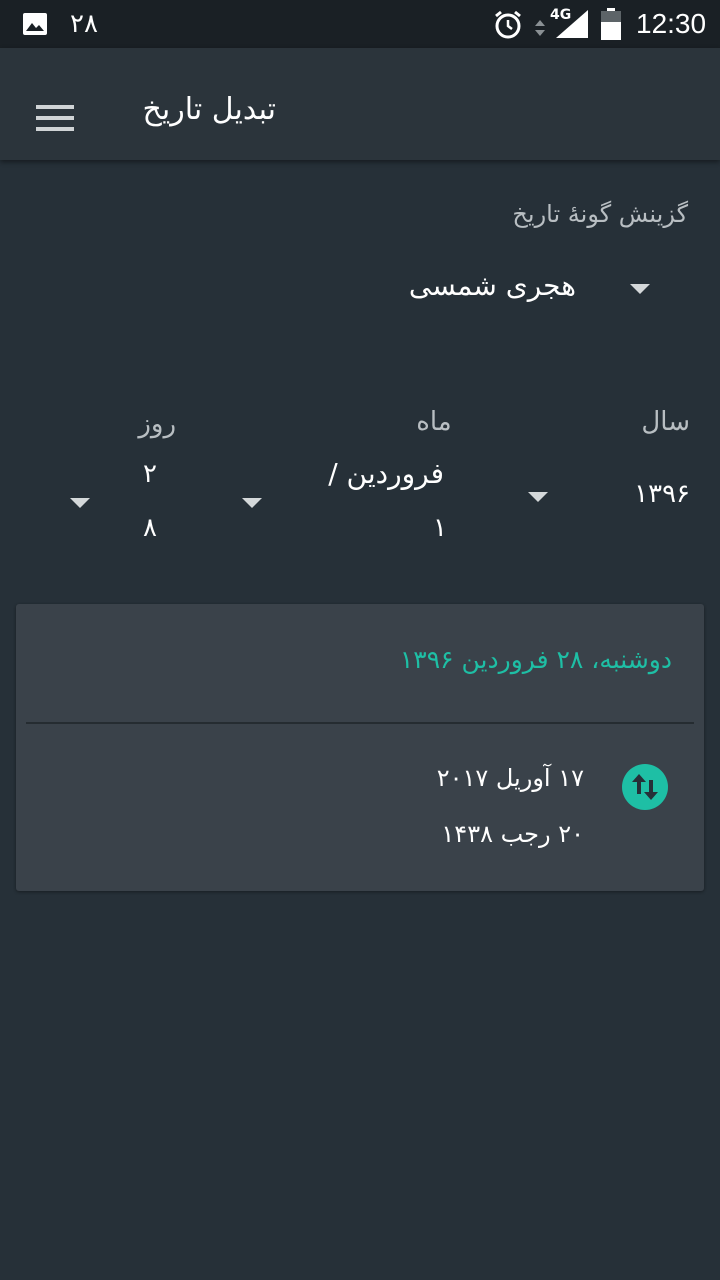  Describe the element at coordinates (157, 424) in the screenshot. I see `day-label: روز` at that location.